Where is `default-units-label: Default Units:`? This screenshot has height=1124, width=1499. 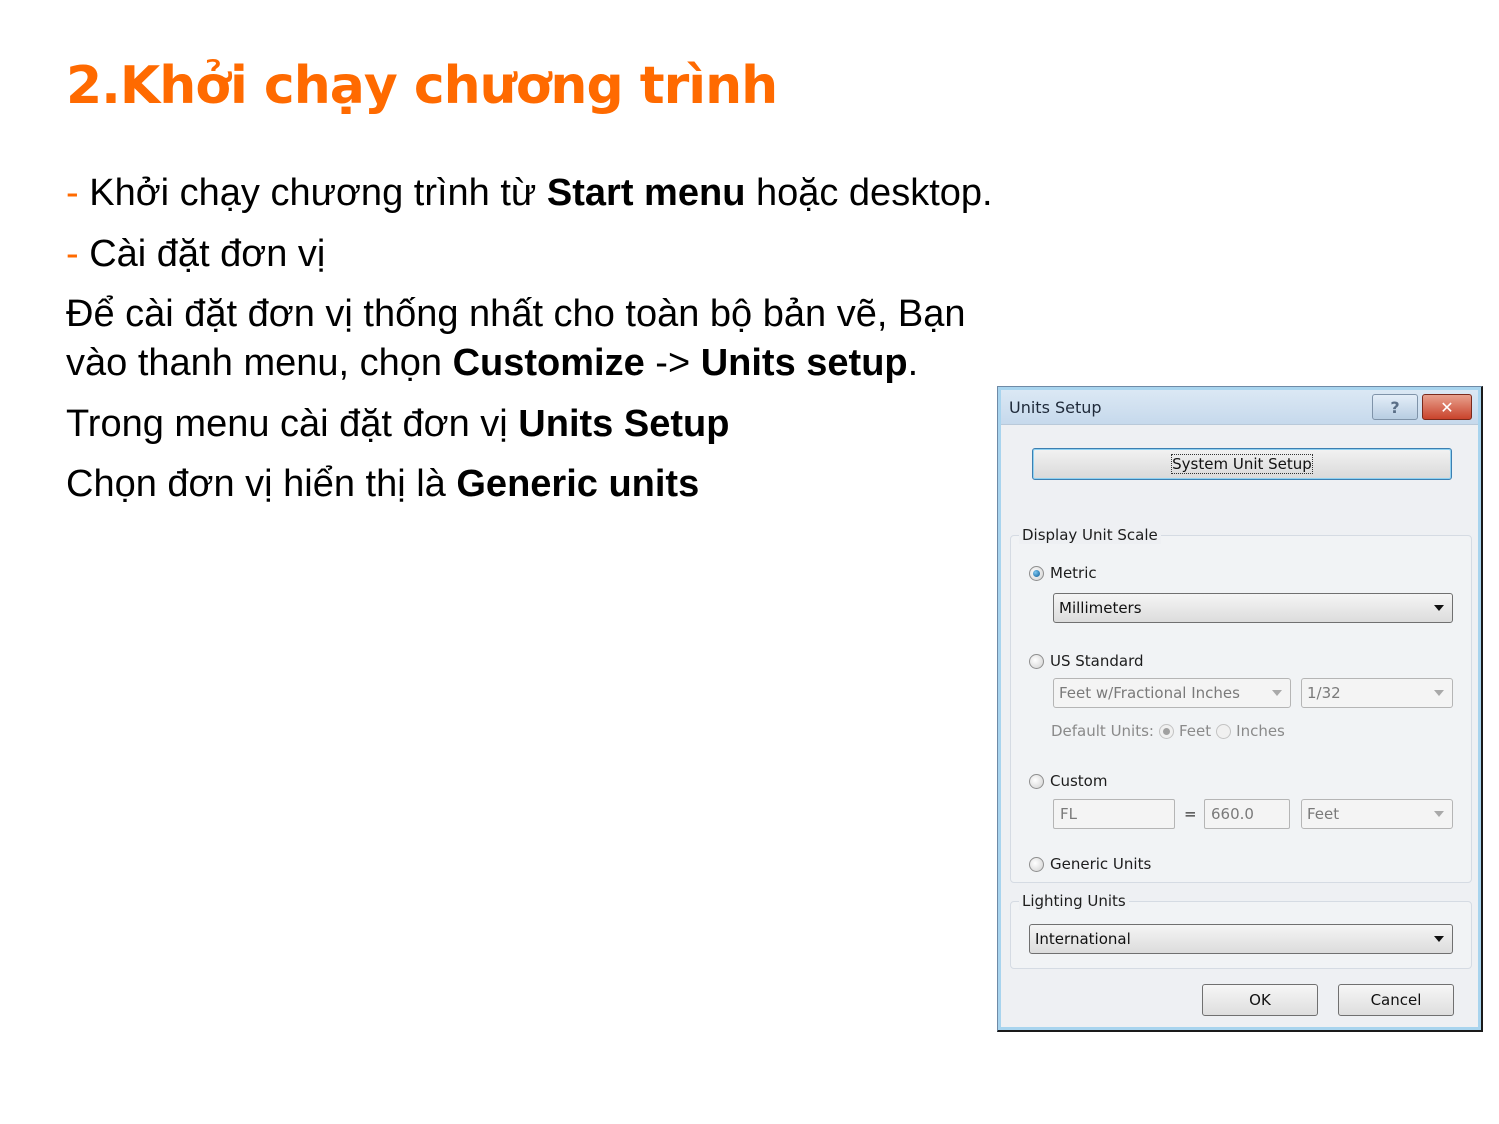 default-units-label: Default Units: is located at coordinates (1102, 731).